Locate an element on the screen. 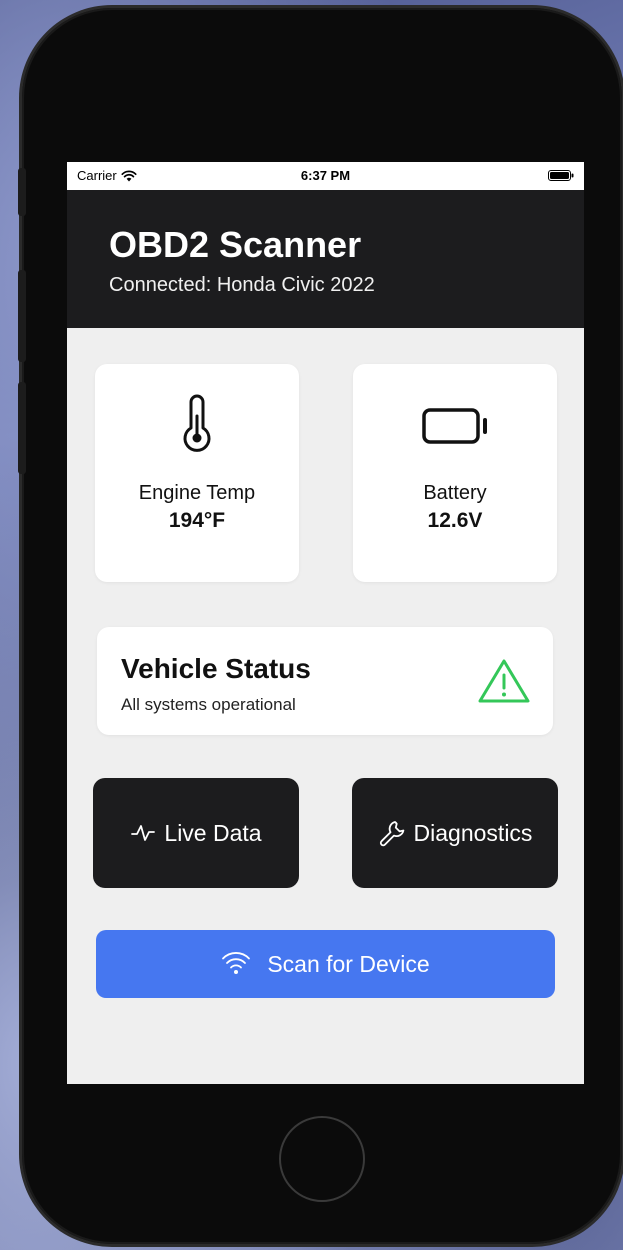 The height and width of the screenshot is (1250, 623). thermometer-icon is located at coordinates (197, 423).